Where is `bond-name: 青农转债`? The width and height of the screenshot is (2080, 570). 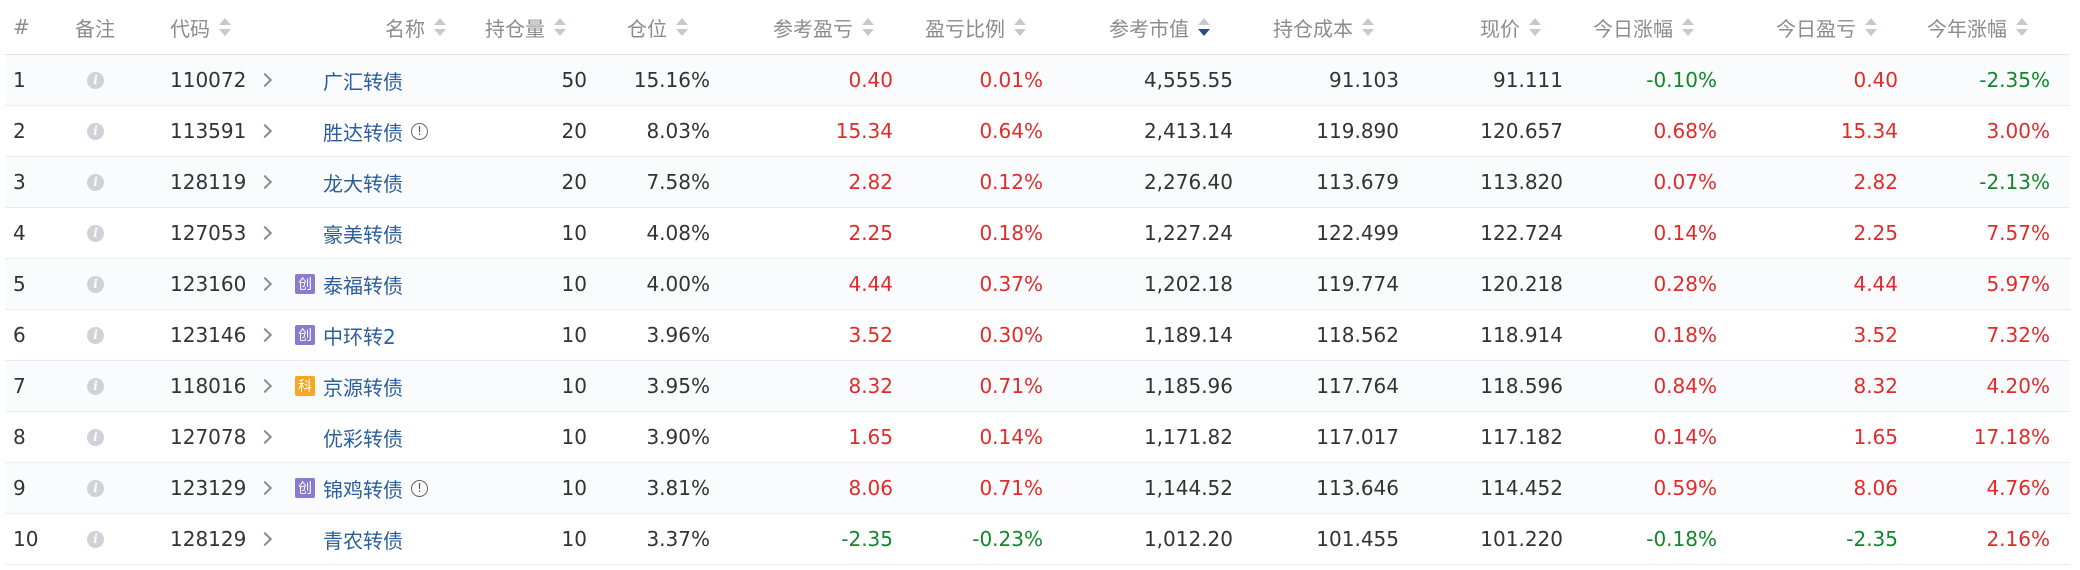 bond-name: 青农转债 is located at coordinates (363, 539).